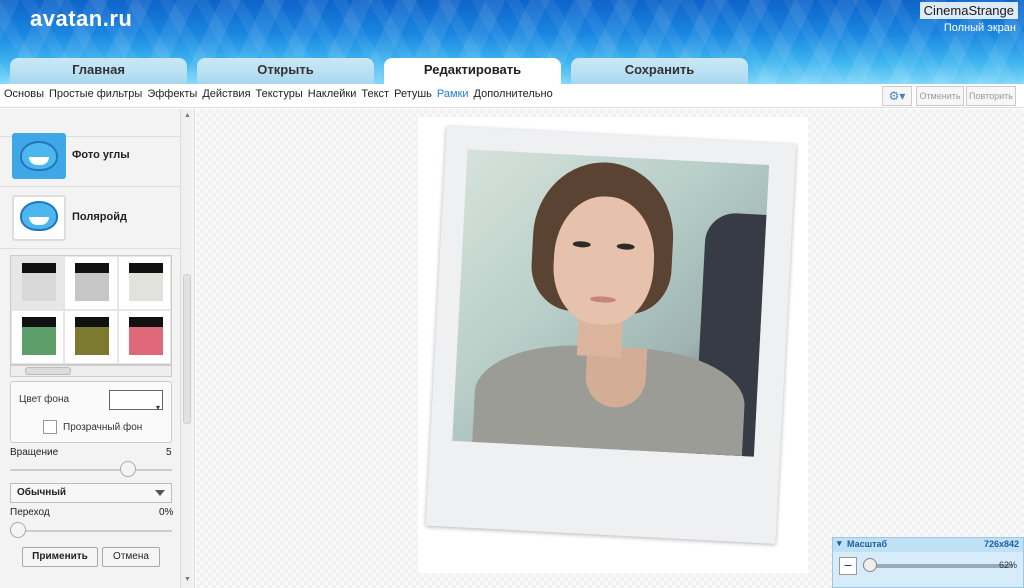 Image resolution: width=1024 pixels, height=588 pixels. What do you see at coordinates (940, 96) in the screenshot?
I see `undo-button: Отменить` at bounding box center [940, 96].